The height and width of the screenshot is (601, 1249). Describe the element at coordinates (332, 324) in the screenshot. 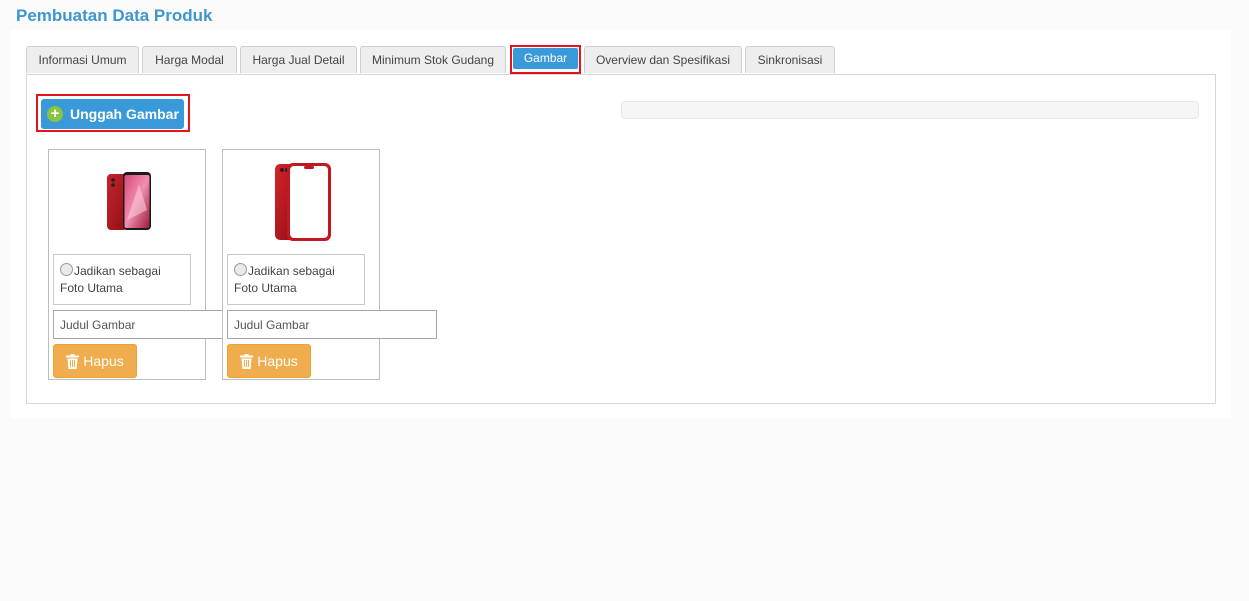

I see `image-title-input` at that location.